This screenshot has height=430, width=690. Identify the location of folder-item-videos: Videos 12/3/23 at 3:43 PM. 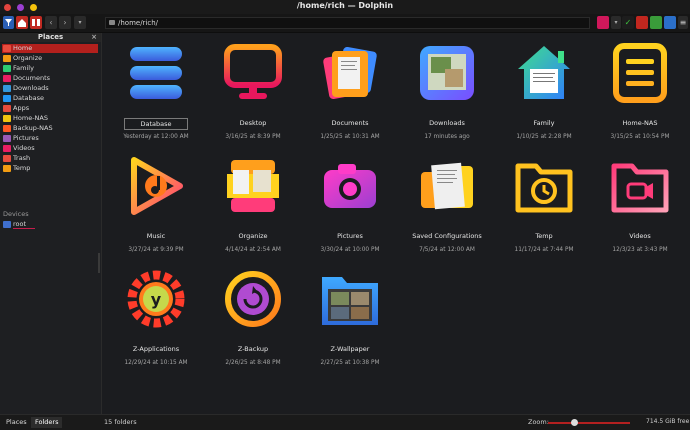
(640, 204).